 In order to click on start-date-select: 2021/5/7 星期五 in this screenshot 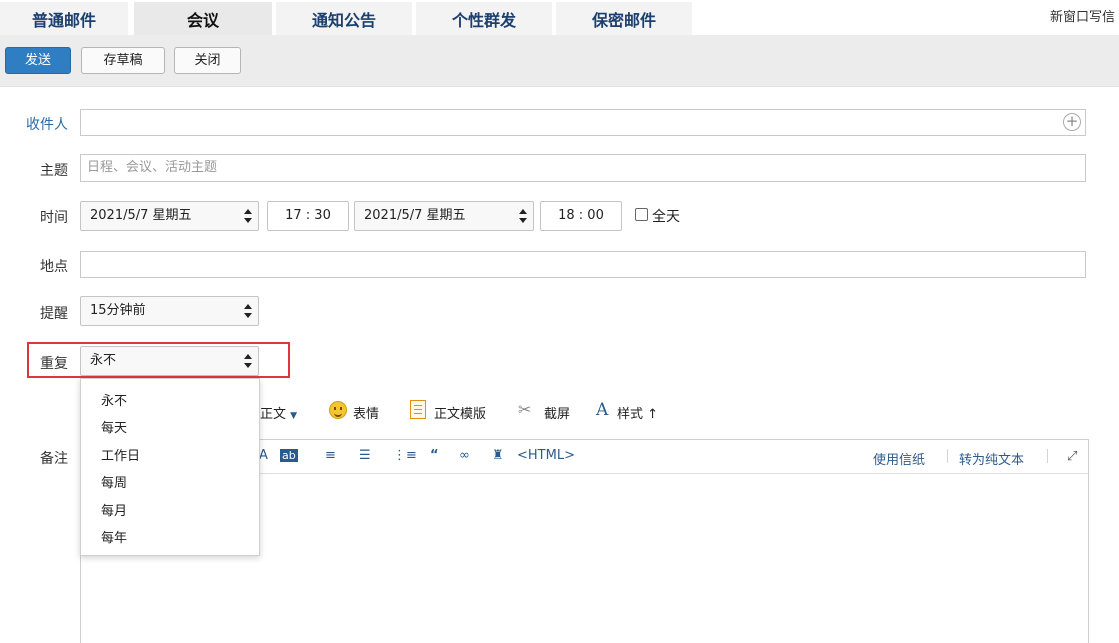, I will do `click(169, 216)`.